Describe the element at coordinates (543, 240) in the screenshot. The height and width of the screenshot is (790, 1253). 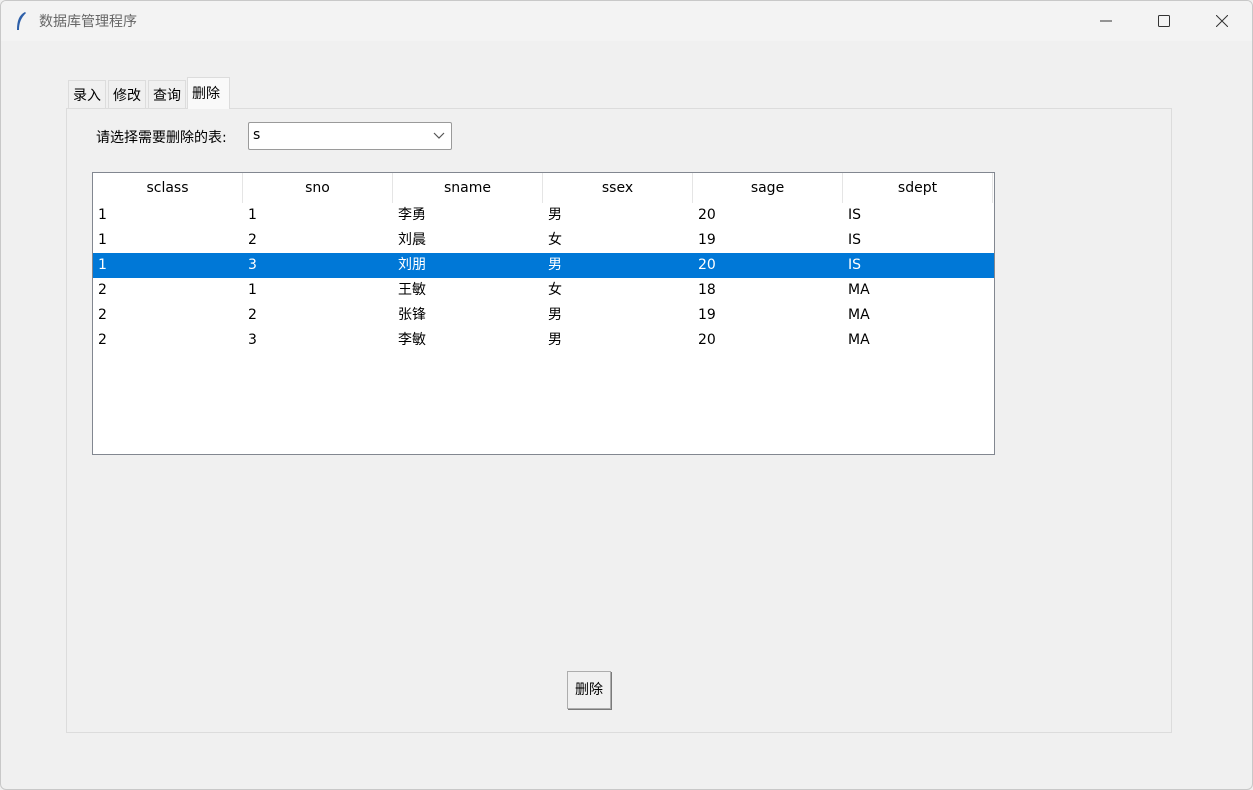
I see `table-row: 1 2 刘晨 女 19 IS` at that location.